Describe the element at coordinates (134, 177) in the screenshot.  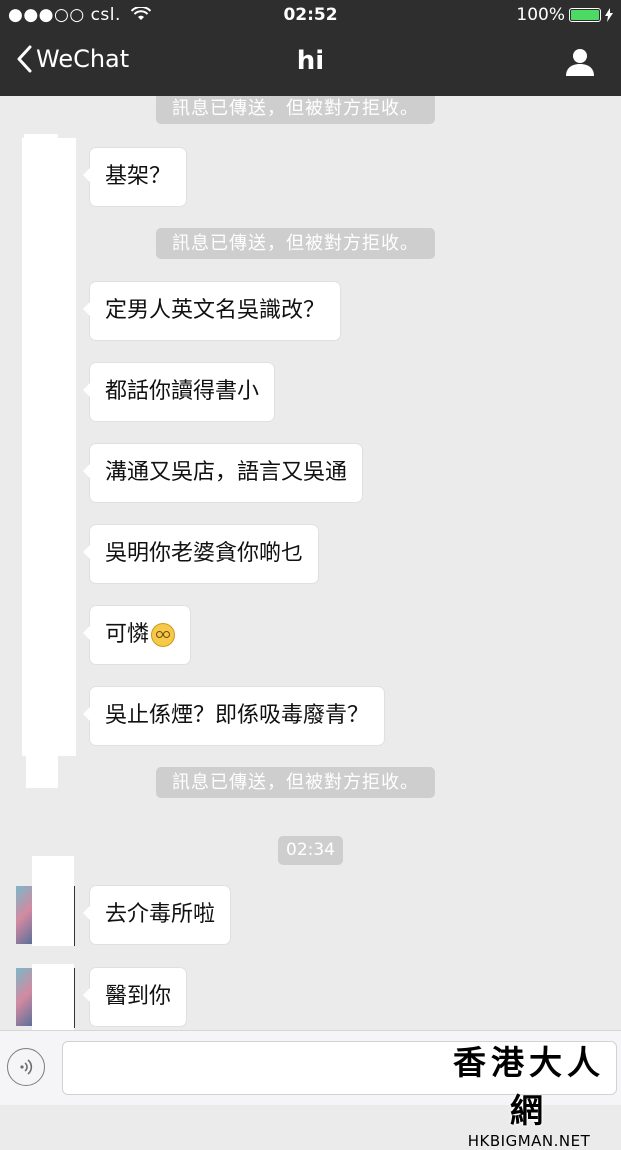
I see `message-bubble: 基架？` at that location.